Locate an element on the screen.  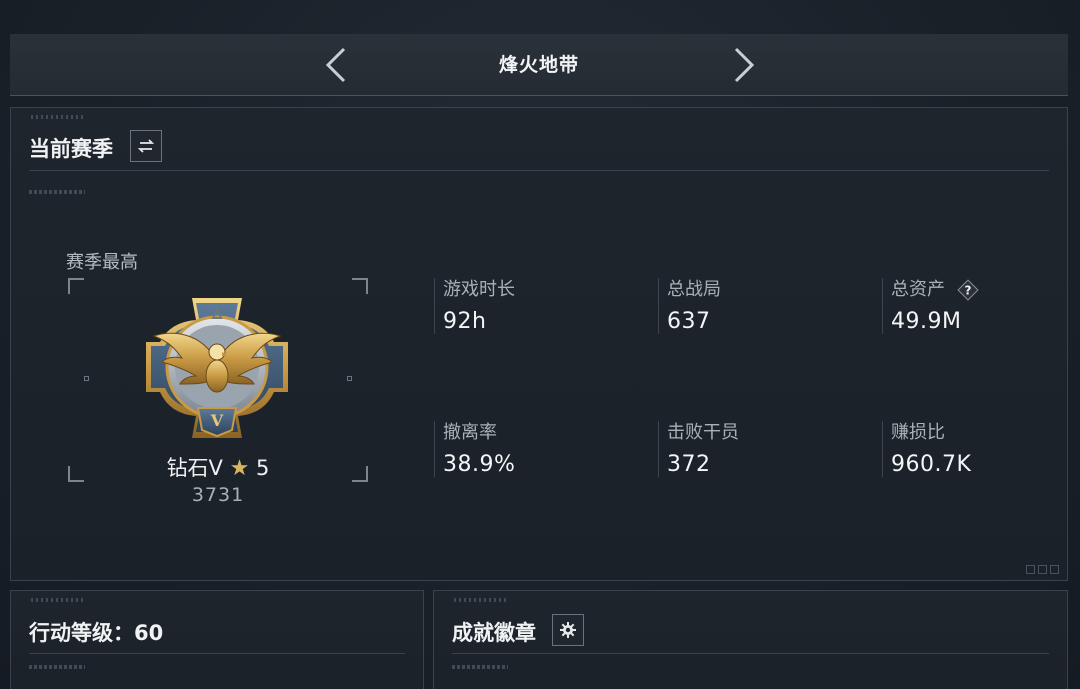
stat-value: 38.9% is located at coordinates (479, 464).